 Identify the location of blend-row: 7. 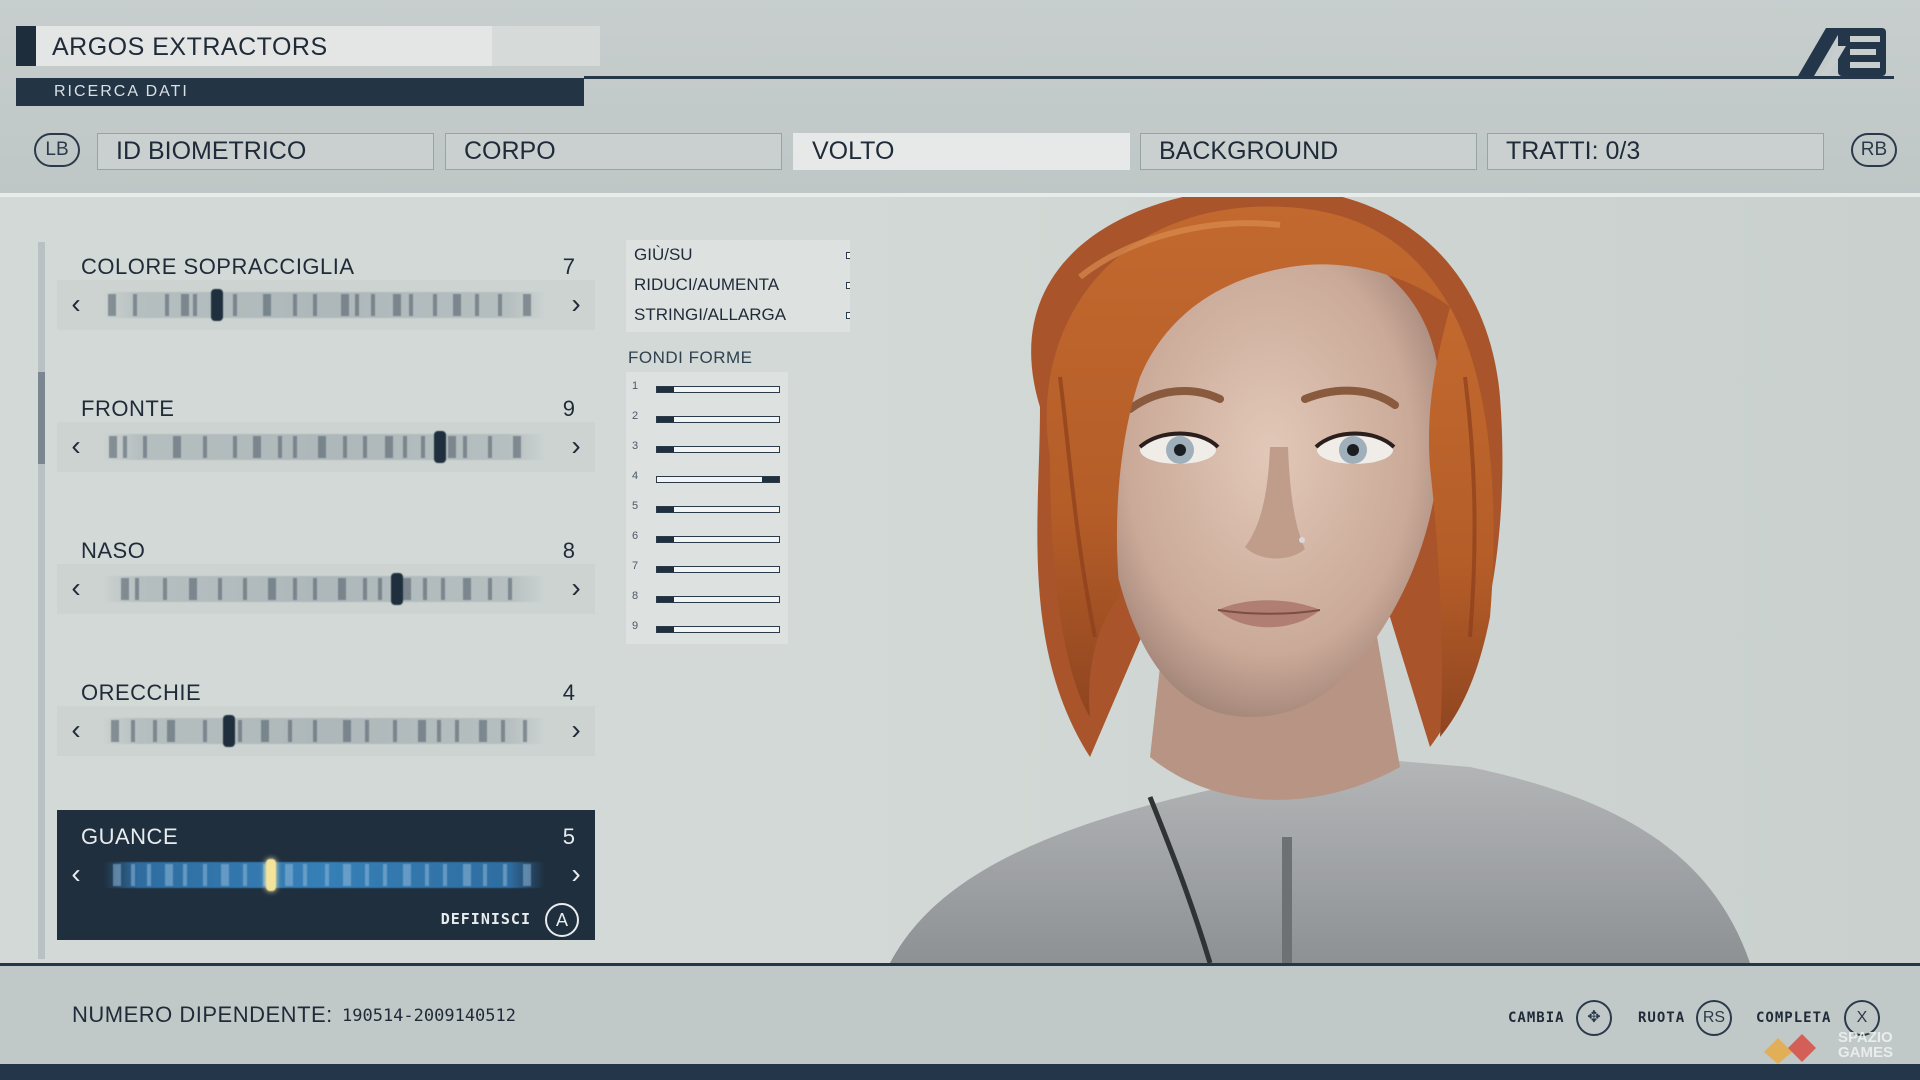
(707, 573).